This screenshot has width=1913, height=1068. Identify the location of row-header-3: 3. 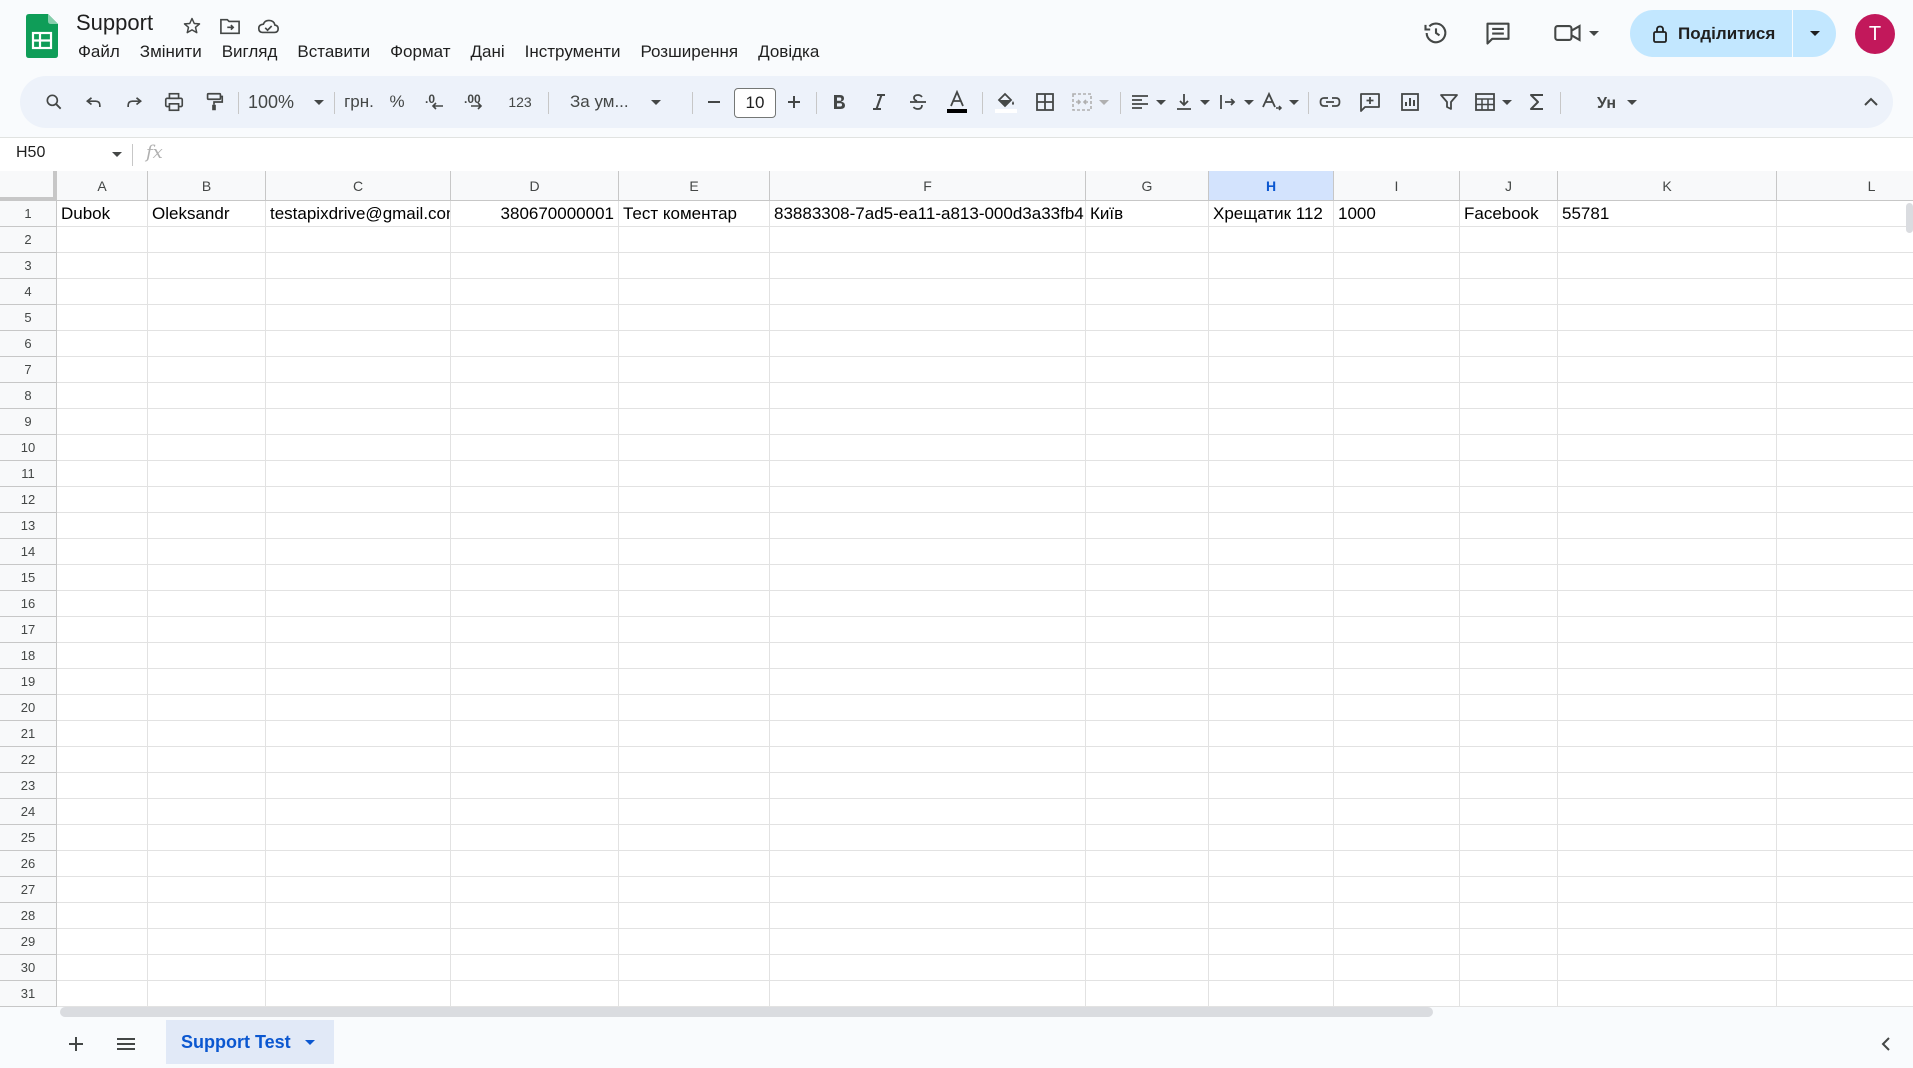
(28, 266).